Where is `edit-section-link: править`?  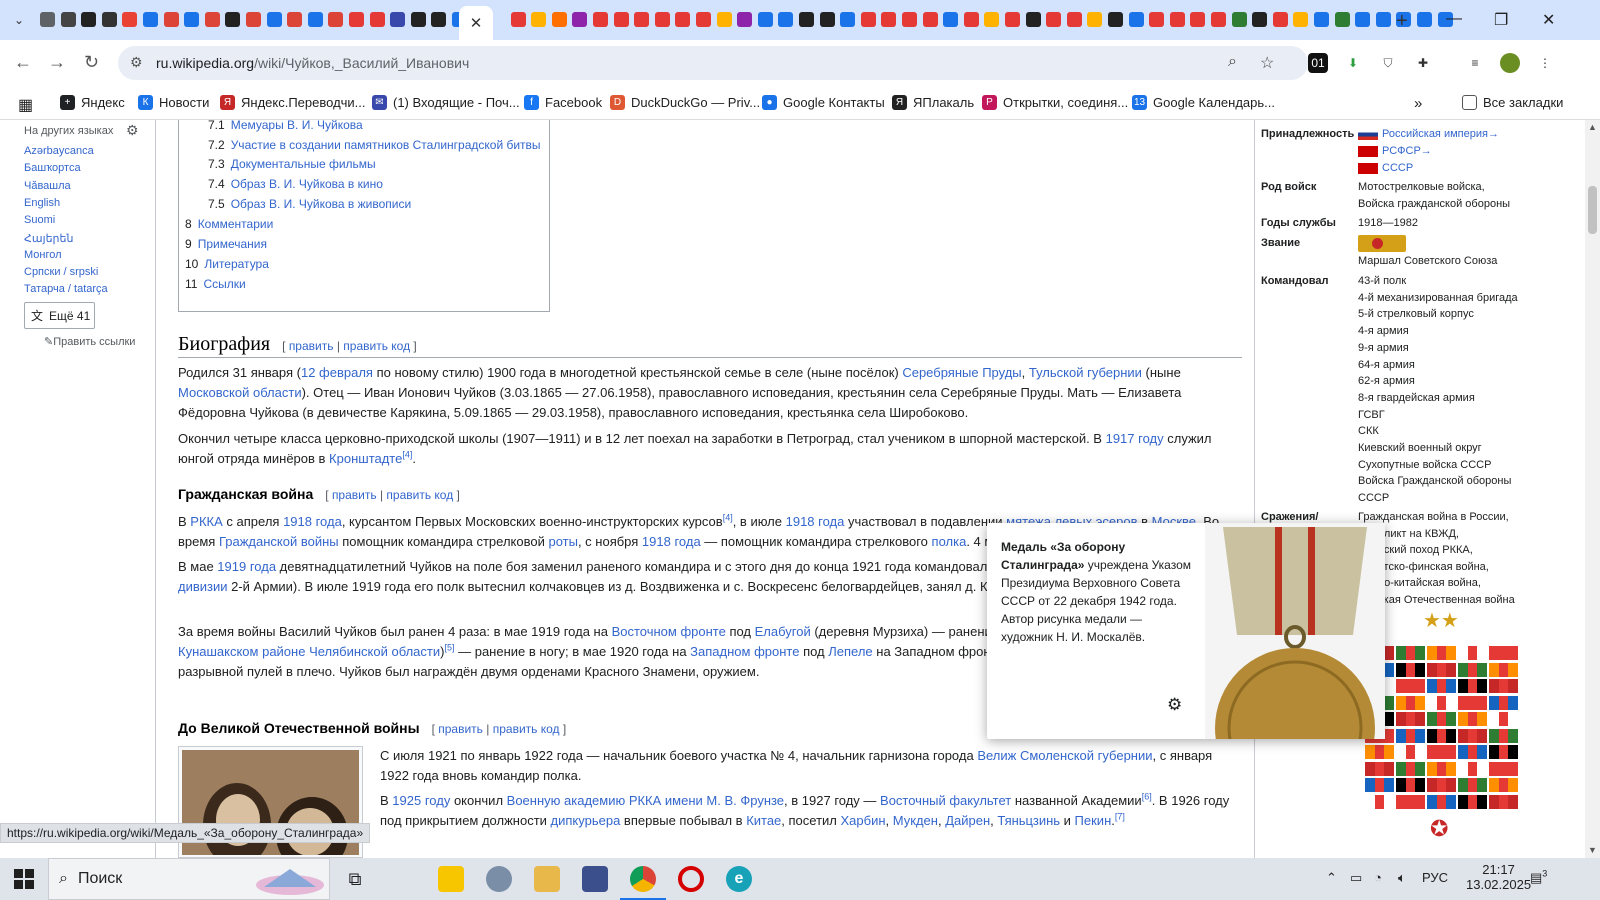
edit-section-link: править is located at coordinates (460, 729).